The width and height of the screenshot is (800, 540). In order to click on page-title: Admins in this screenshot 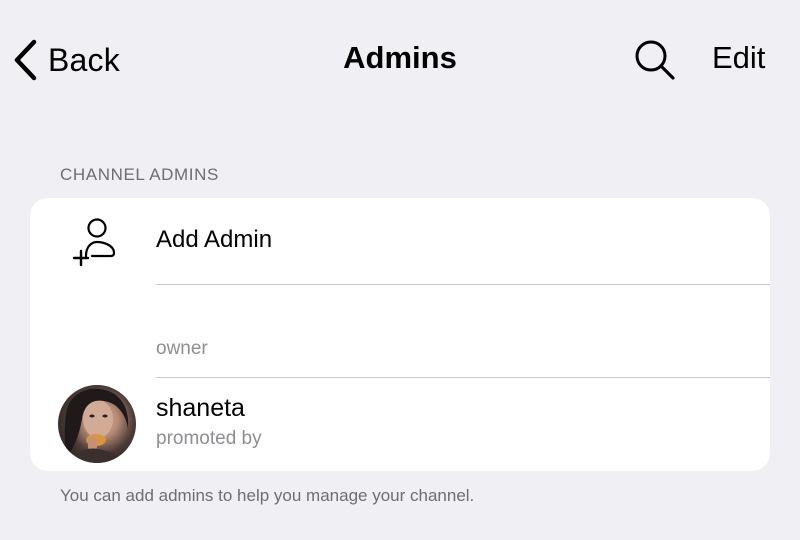, I will do `click(400, 57)`.